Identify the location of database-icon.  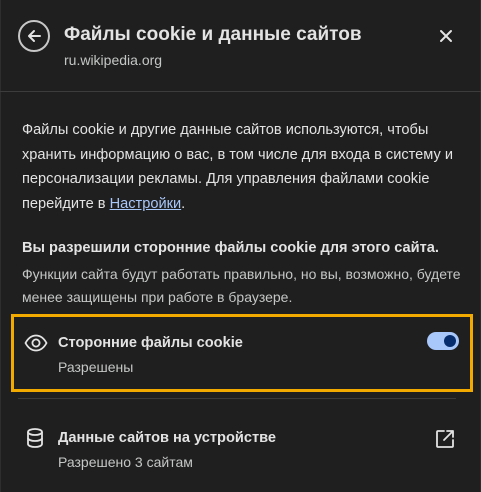
(35, 438).